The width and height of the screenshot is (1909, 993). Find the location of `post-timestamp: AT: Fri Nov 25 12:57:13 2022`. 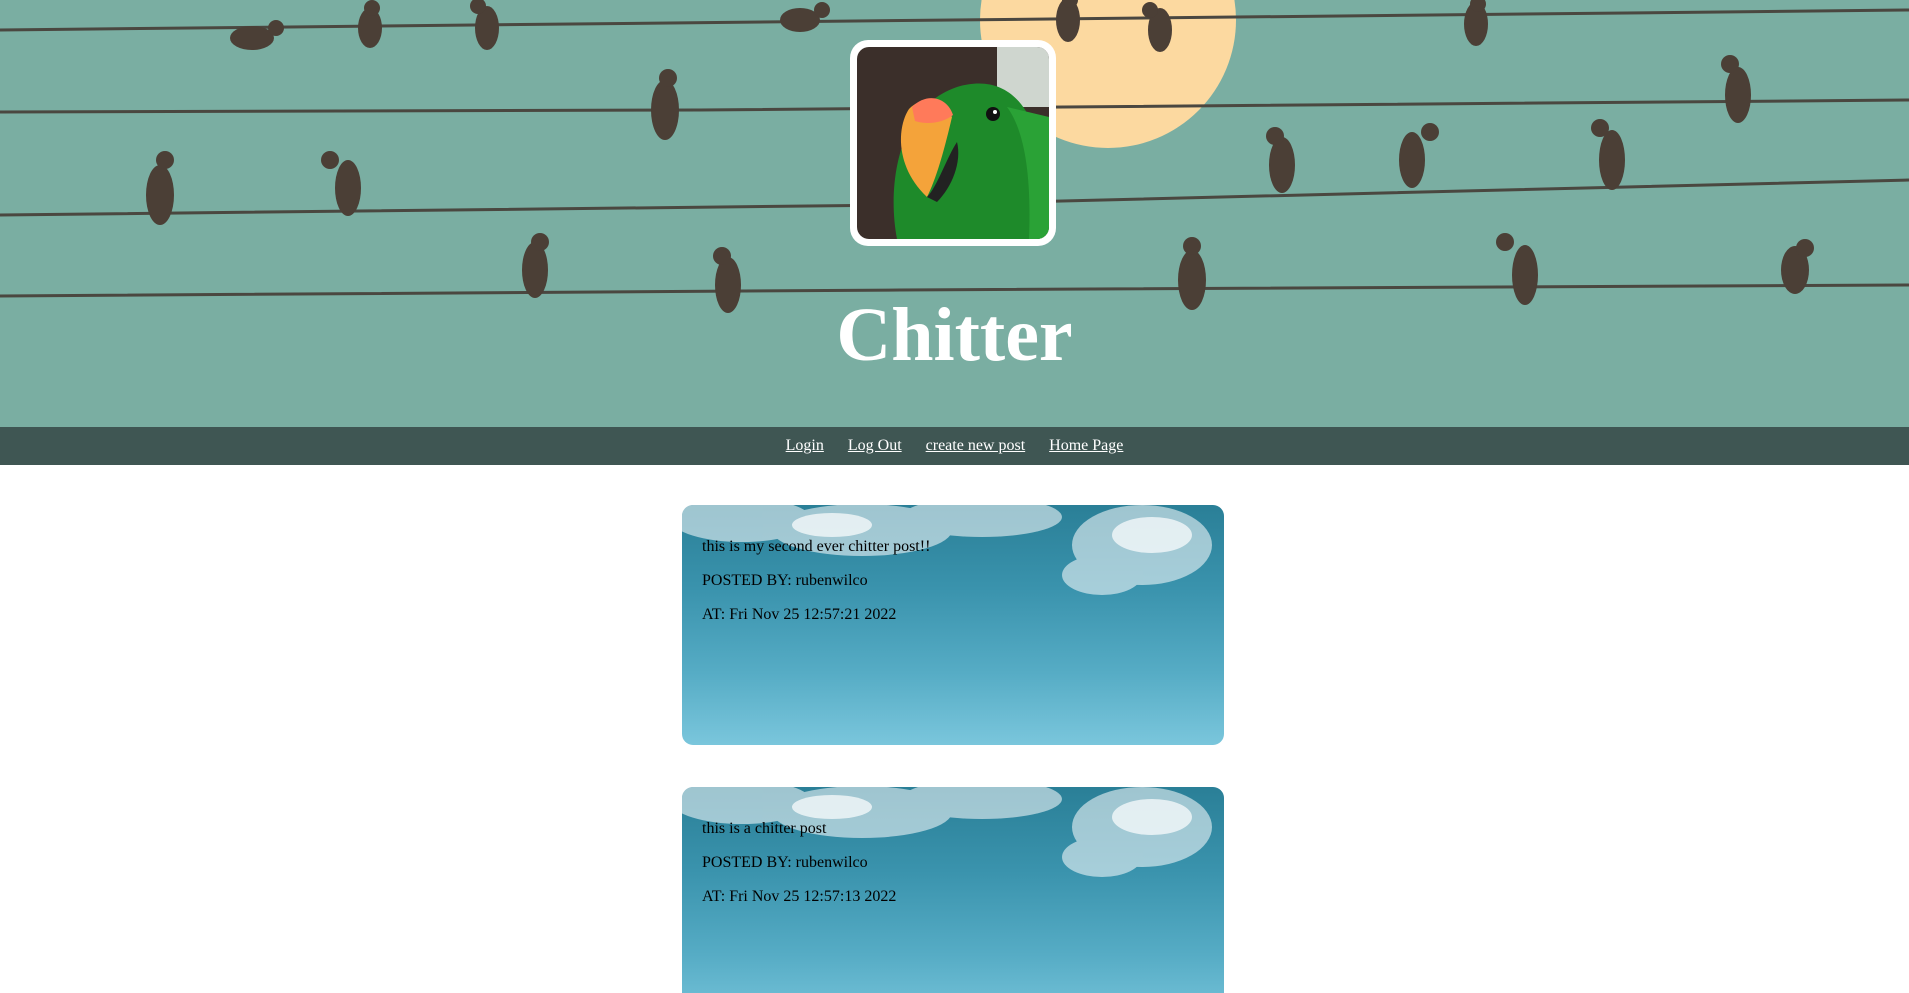

post-timestamp: AT: Fri Nov 25 12:57:13 2022 is located at coordinates (799, 896).